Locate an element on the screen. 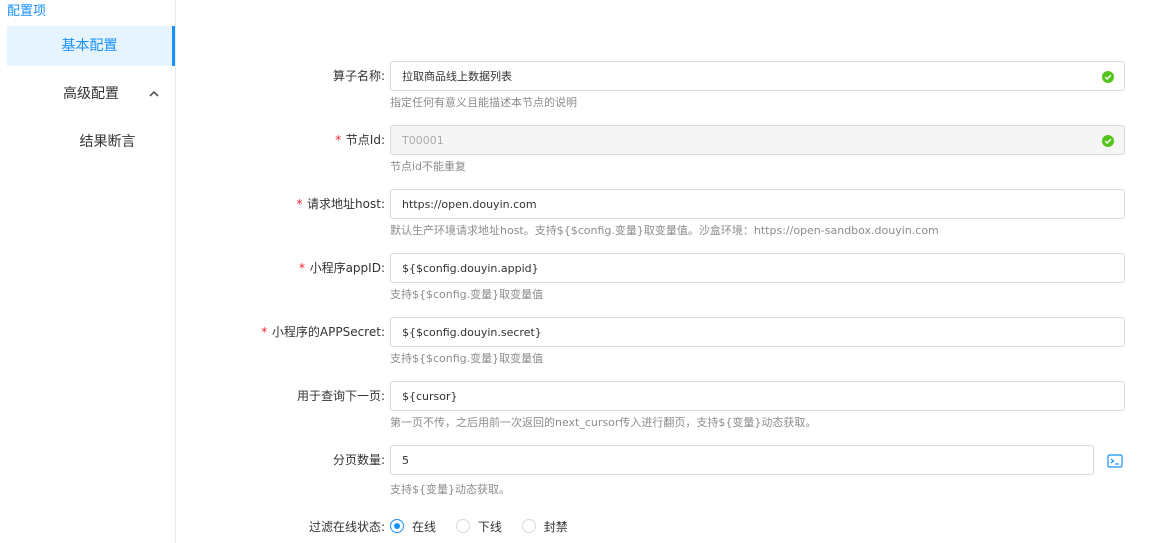 Image resolution: width=1157 pixels, height=543 pixels. field-label: 分页数量: is located at coordinates (358, 460).